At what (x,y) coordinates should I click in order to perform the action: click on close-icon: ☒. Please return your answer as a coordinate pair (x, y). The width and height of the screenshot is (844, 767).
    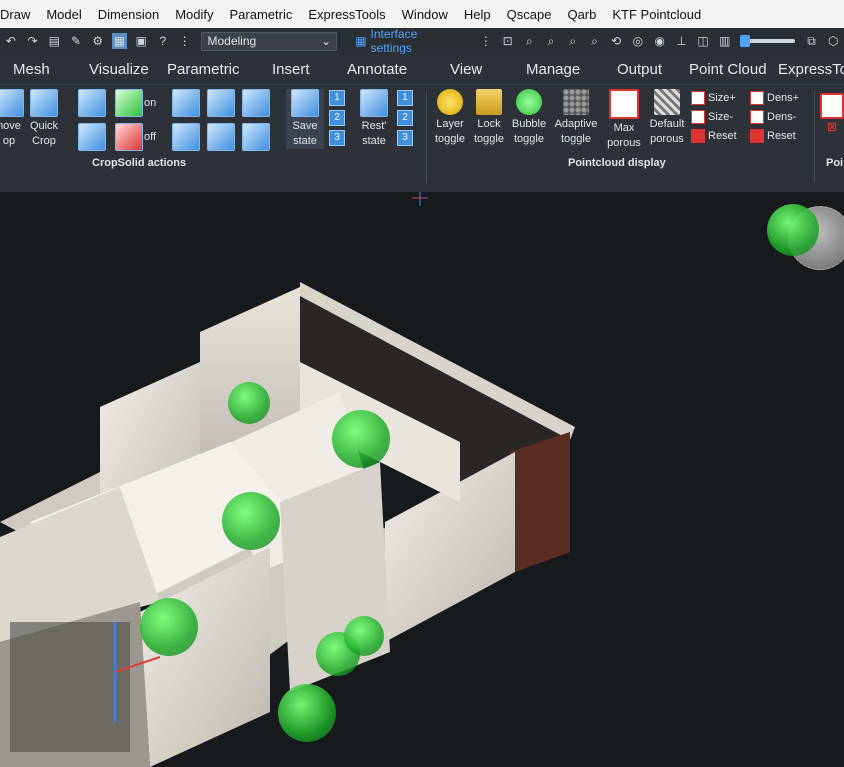
    Looking at the image, I should click on (832, 128).